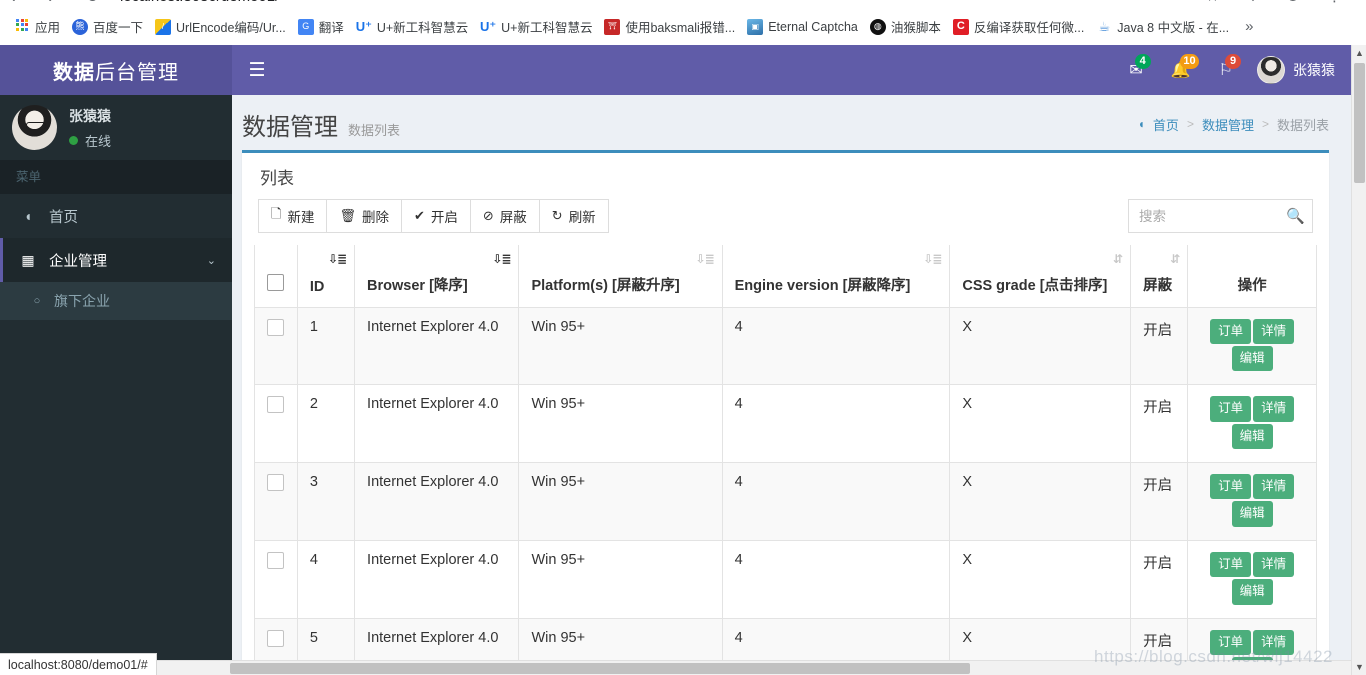  I want to click on bookmark-eternal-captcha: ▣ Eternal Captcha, so click(802, 27).